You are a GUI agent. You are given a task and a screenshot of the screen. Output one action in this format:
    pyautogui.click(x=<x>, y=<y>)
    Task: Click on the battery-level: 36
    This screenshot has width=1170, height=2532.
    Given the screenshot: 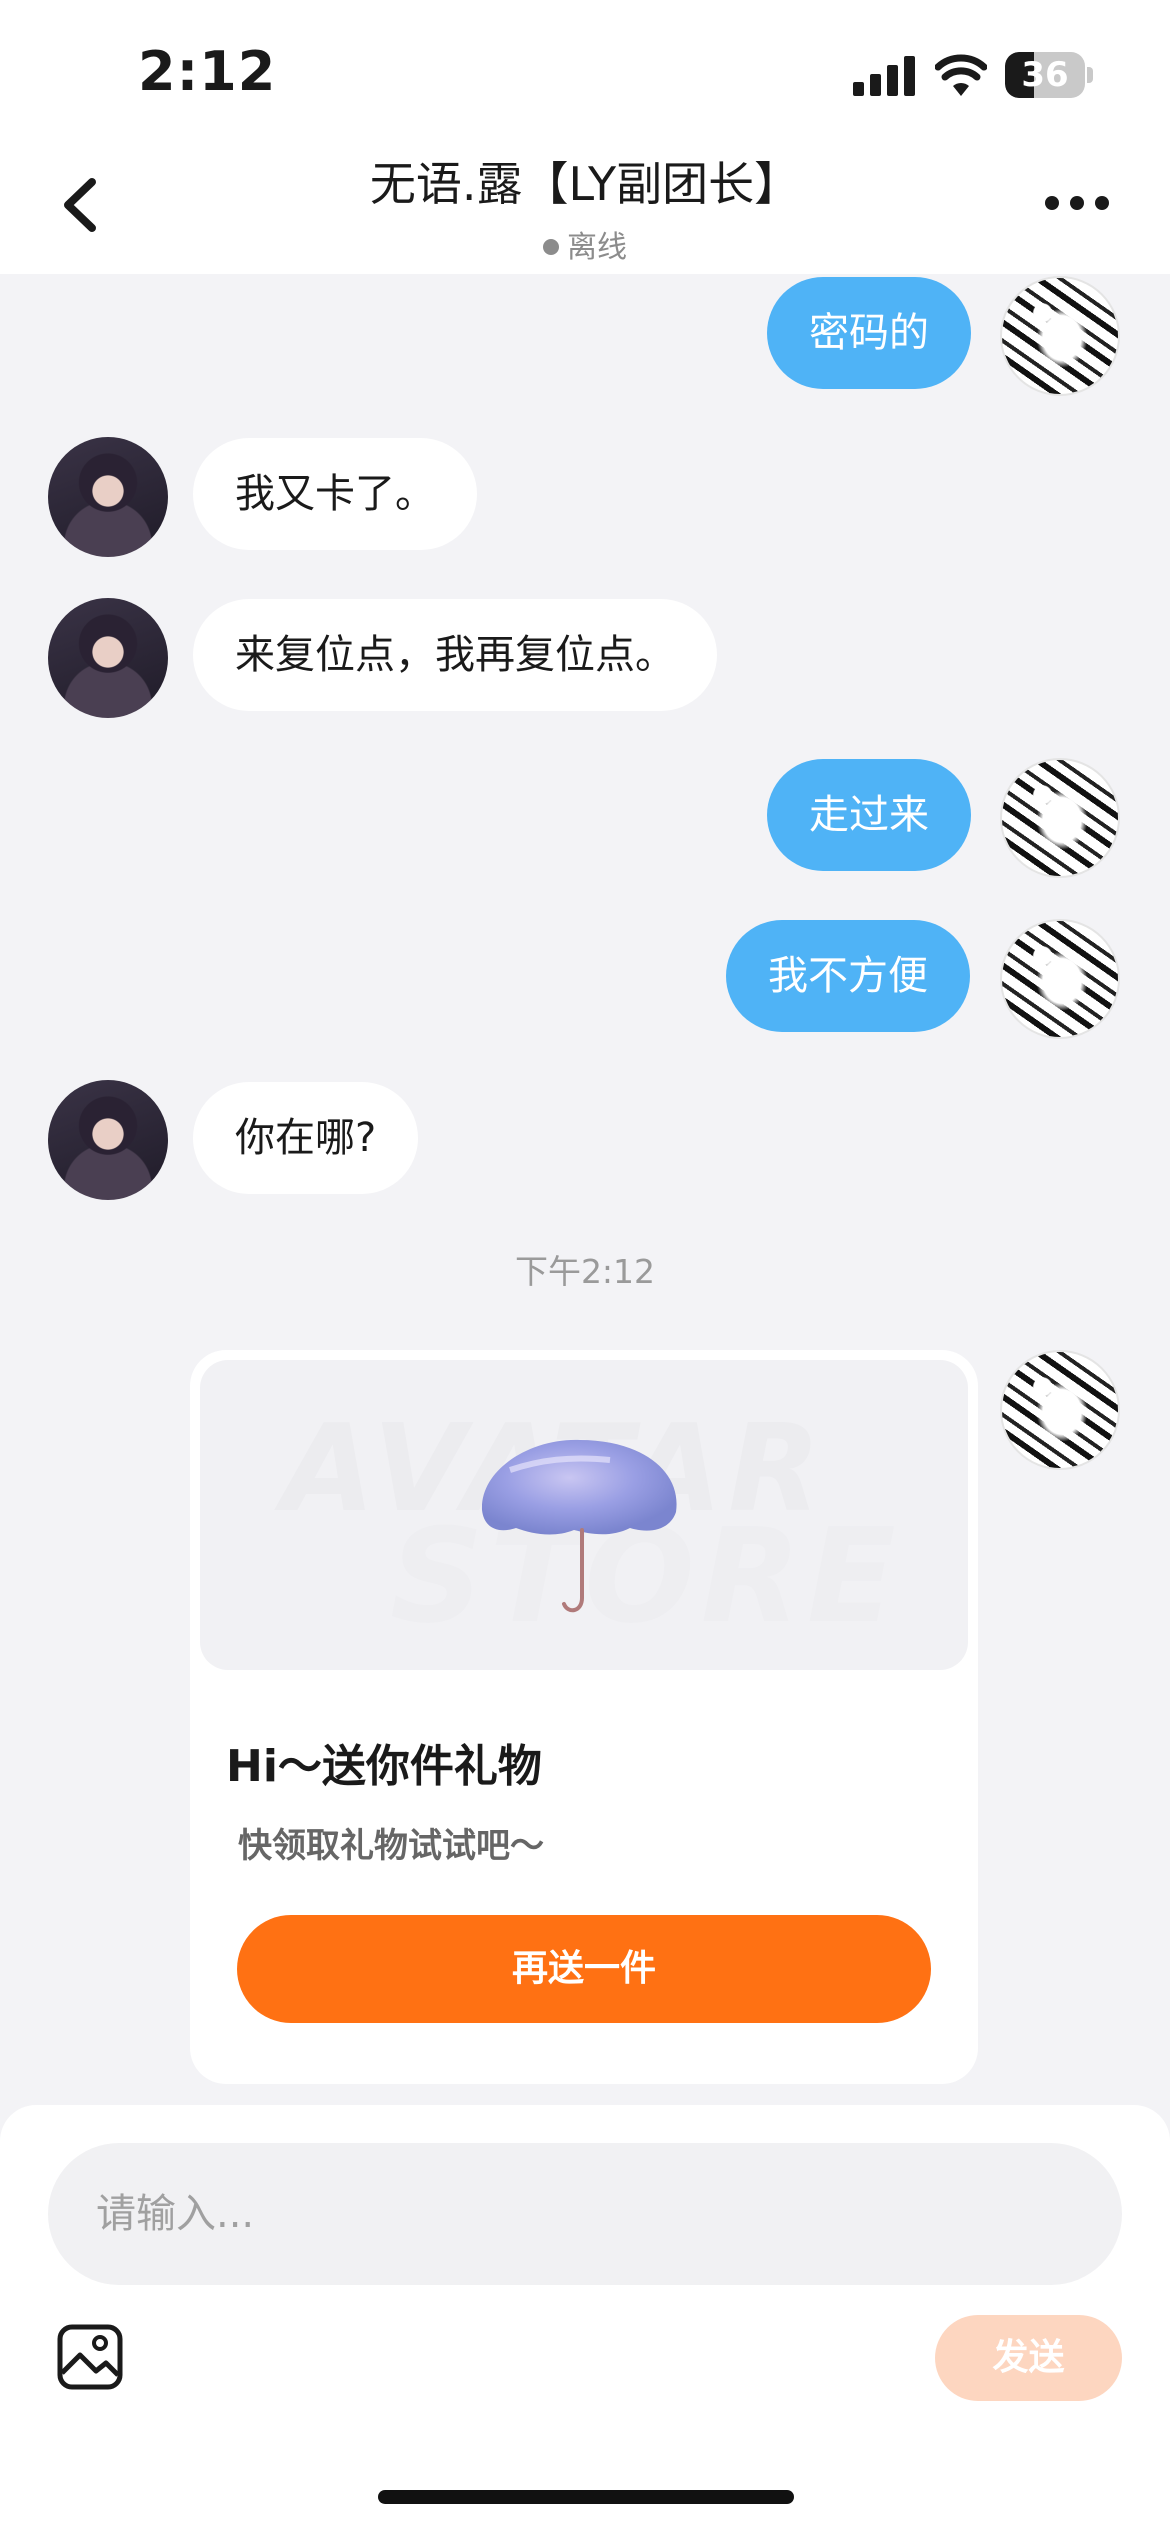 What is the action you would take?
    pyautogui.click(x=1045, y=75)
    